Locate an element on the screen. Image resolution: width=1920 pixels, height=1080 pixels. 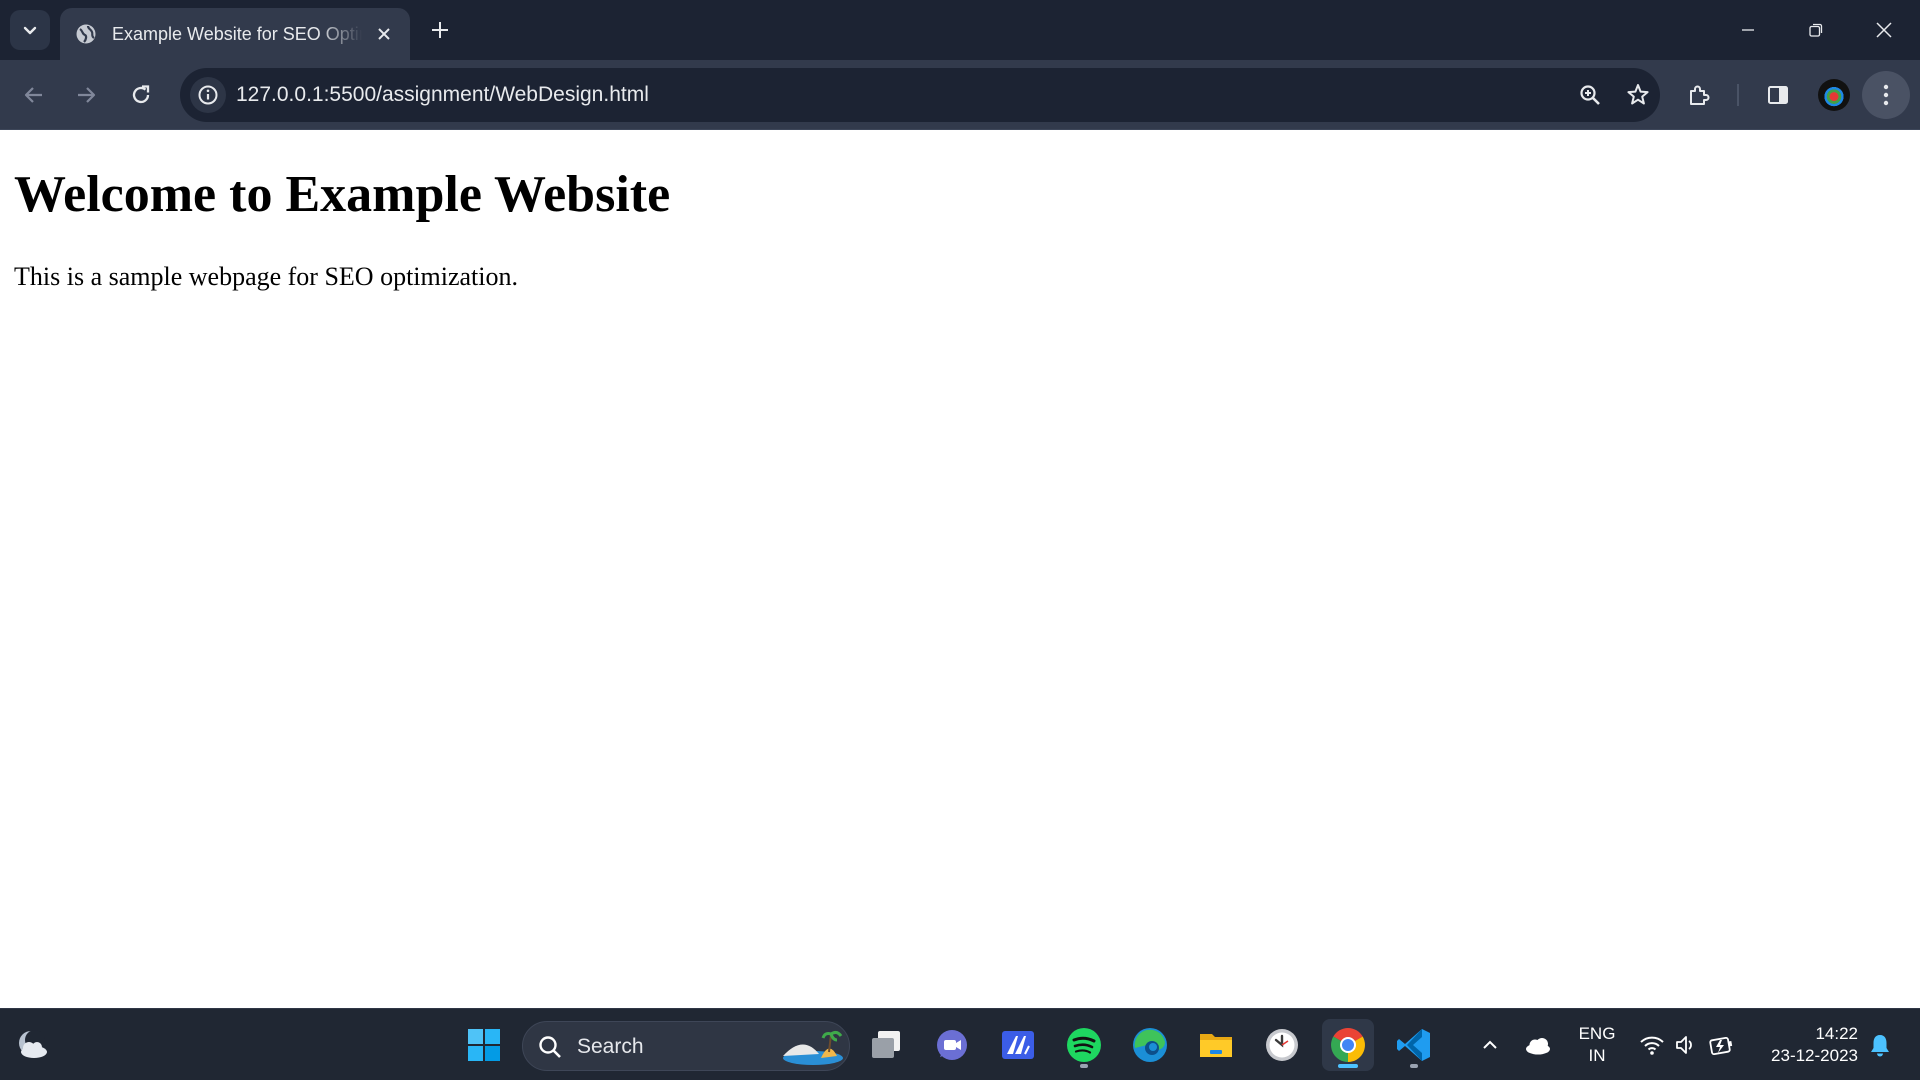
taskbar-search-box: Search is located at coordinates (686, 1046).